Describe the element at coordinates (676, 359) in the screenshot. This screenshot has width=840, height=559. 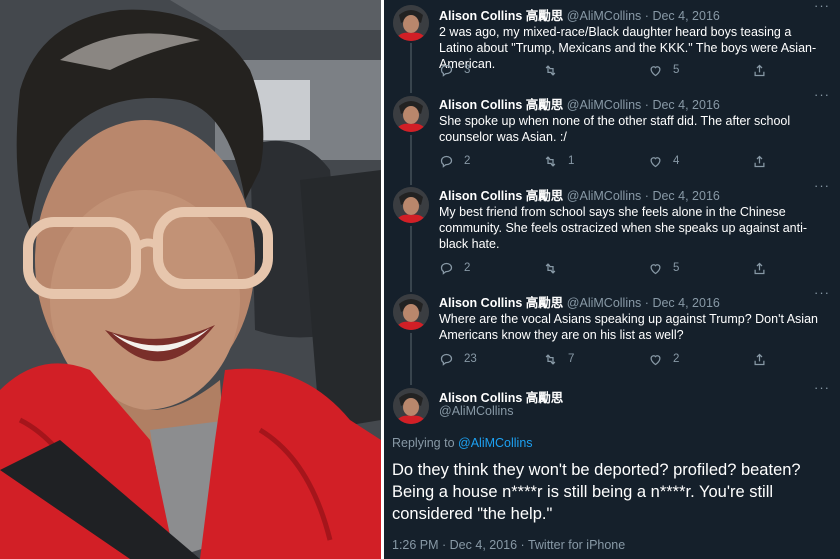
I see `like-count: 2` at that location.